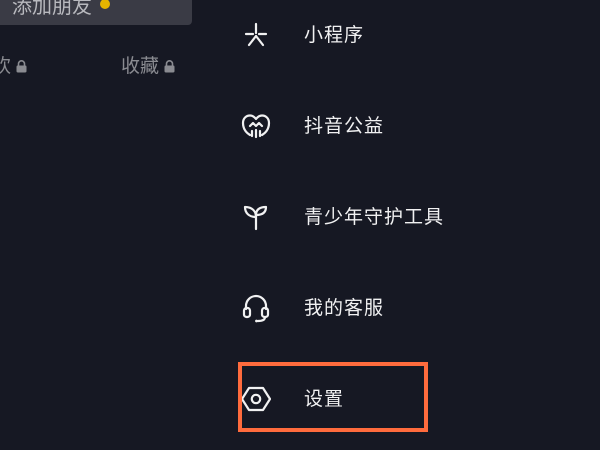 The width and height of the screenshot is (600, 450). I want to click on tab-favorites-label: 收藏, so click(140, 66).